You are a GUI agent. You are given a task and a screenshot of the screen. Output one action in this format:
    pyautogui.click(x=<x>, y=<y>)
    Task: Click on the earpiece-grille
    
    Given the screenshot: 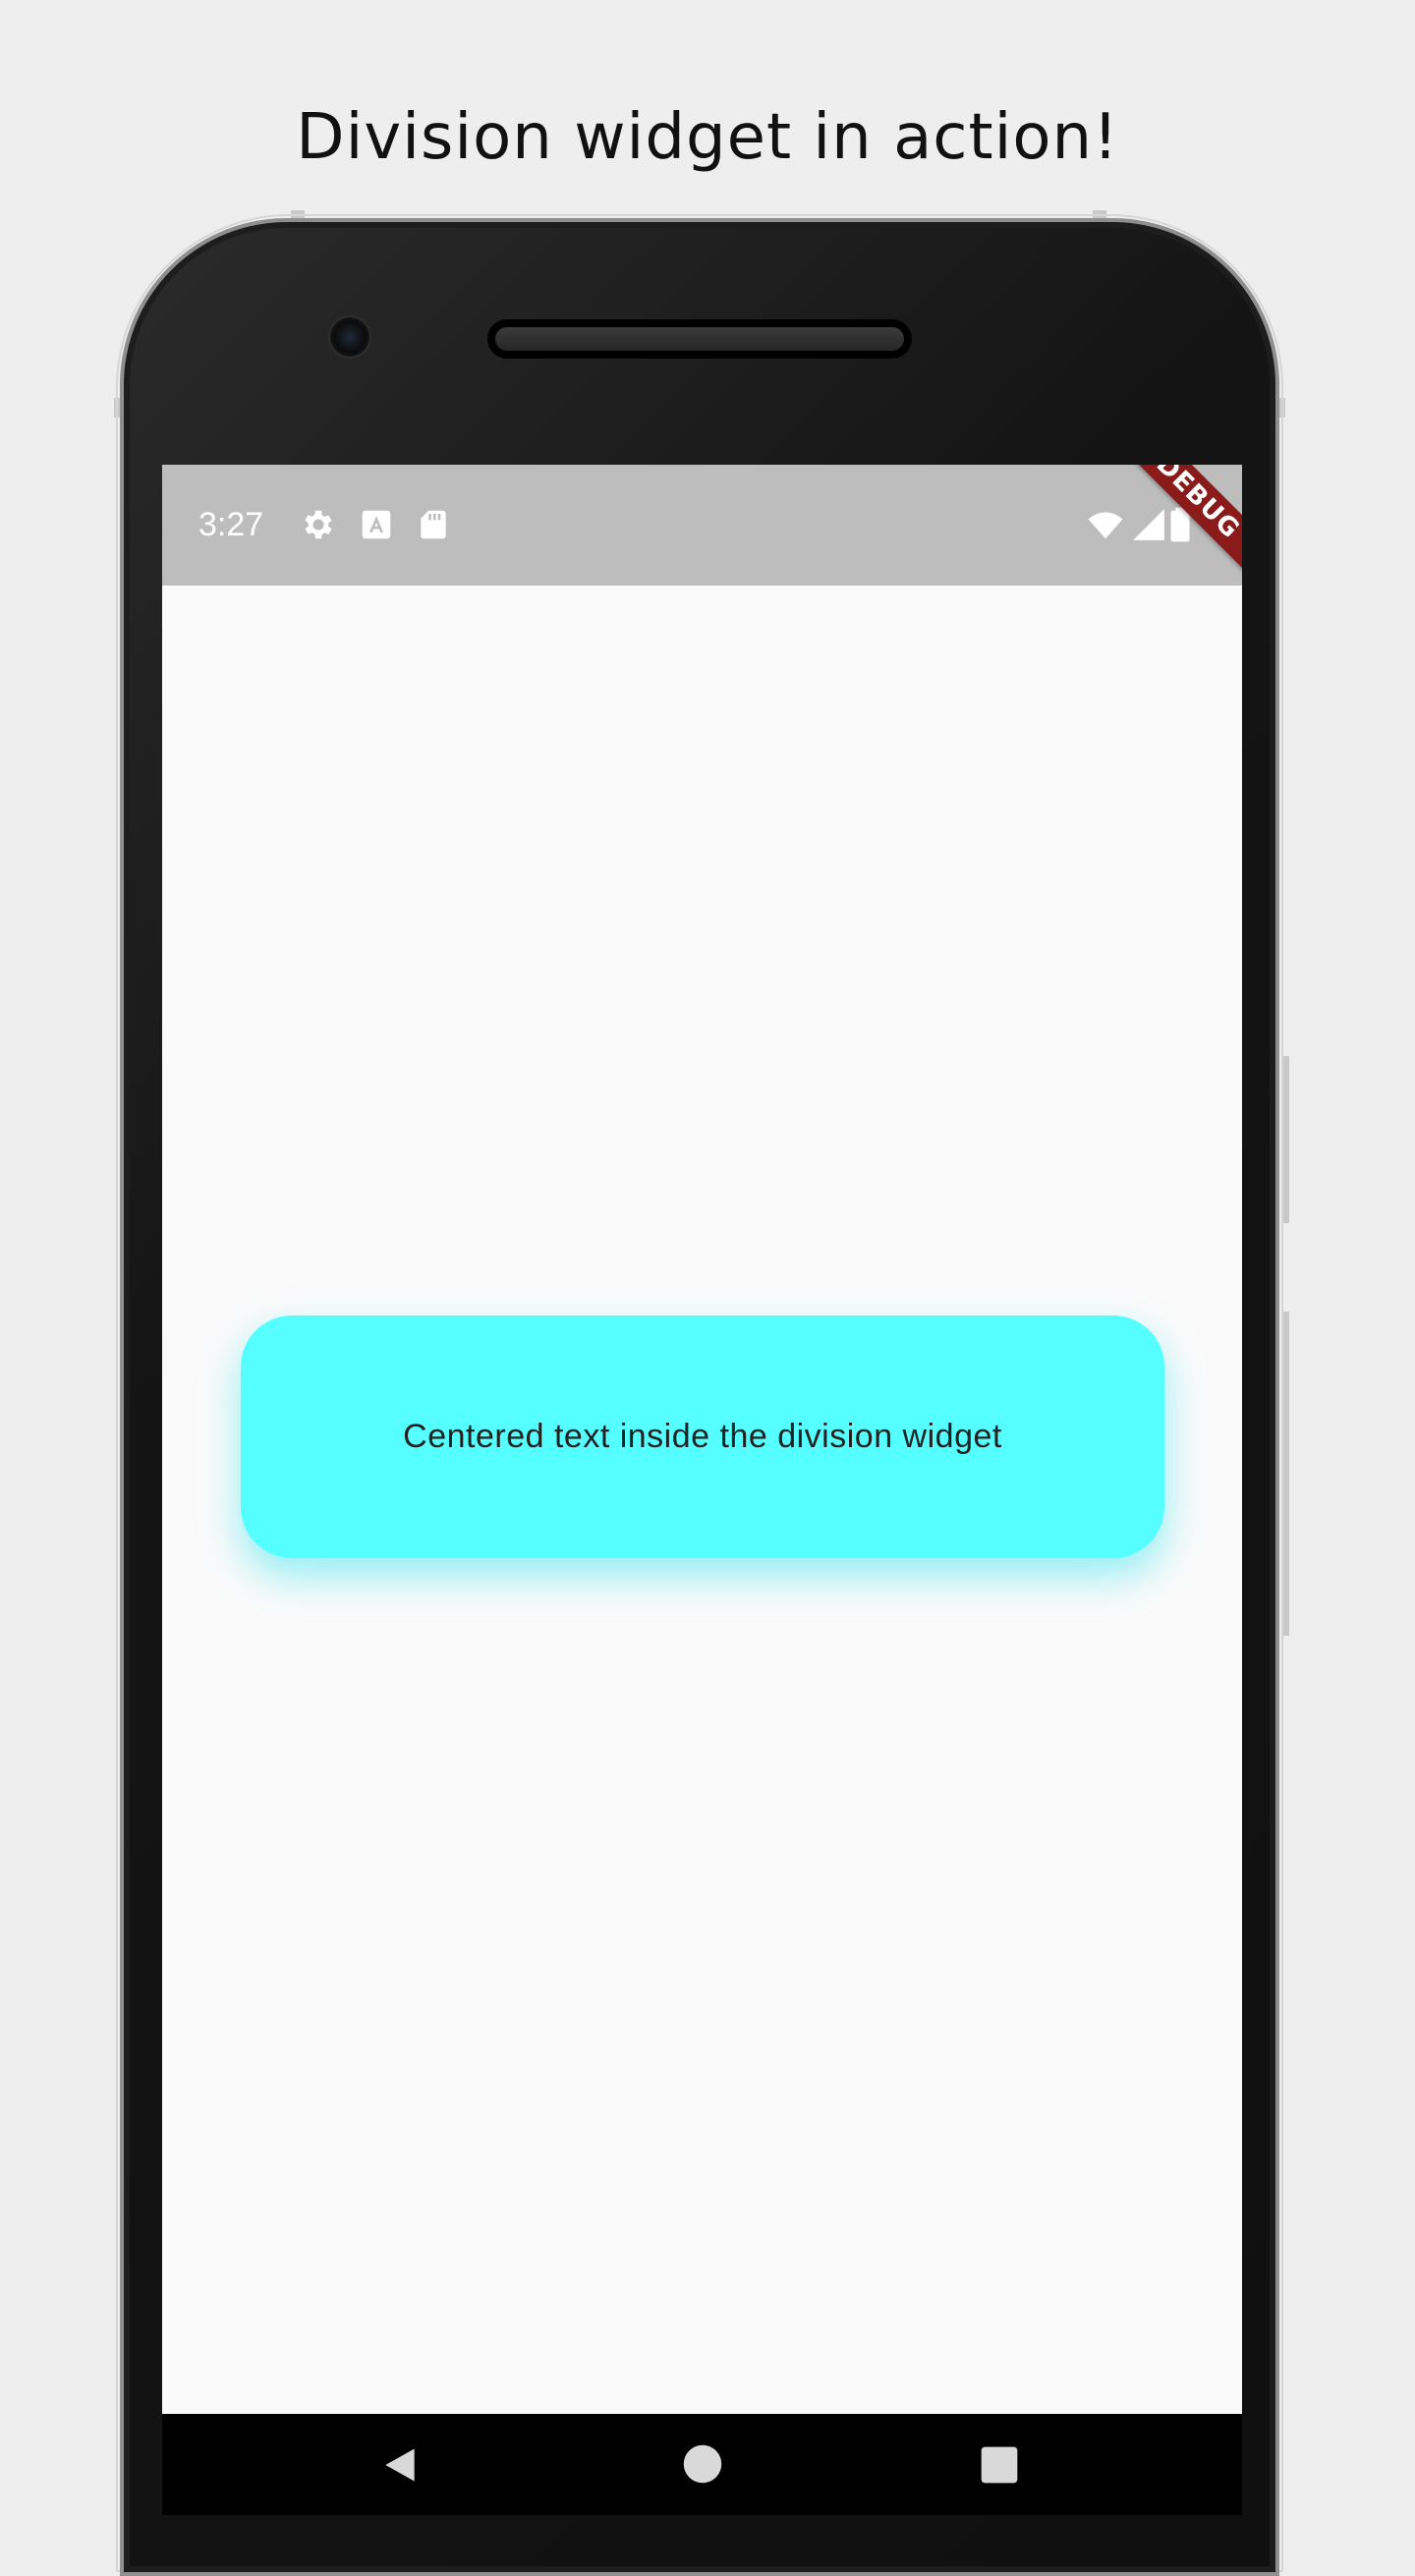 What is the action you would take?
    pyautogui.click(x=699, y=339)
    